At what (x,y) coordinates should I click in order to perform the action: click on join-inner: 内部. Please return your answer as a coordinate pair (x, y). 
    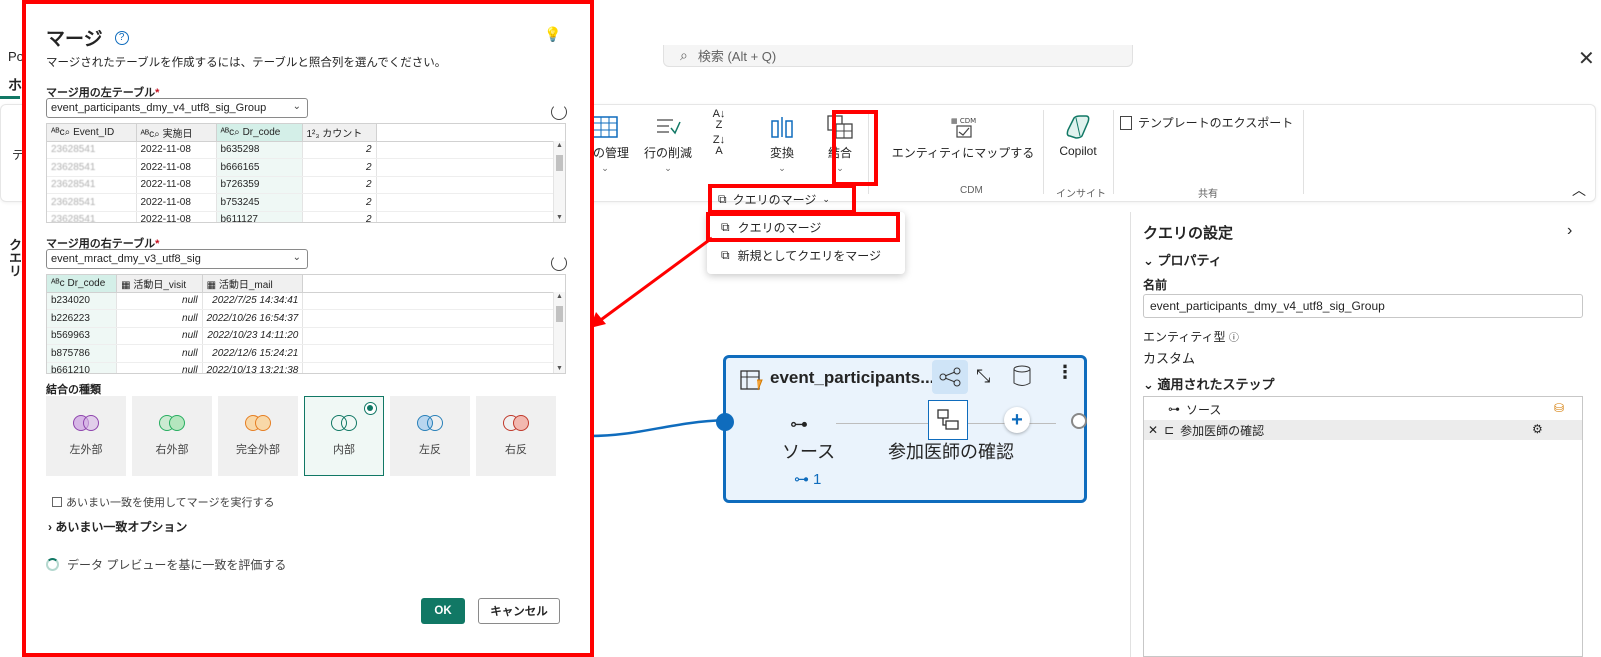
    Looking at the image, I should click on (344, 436).